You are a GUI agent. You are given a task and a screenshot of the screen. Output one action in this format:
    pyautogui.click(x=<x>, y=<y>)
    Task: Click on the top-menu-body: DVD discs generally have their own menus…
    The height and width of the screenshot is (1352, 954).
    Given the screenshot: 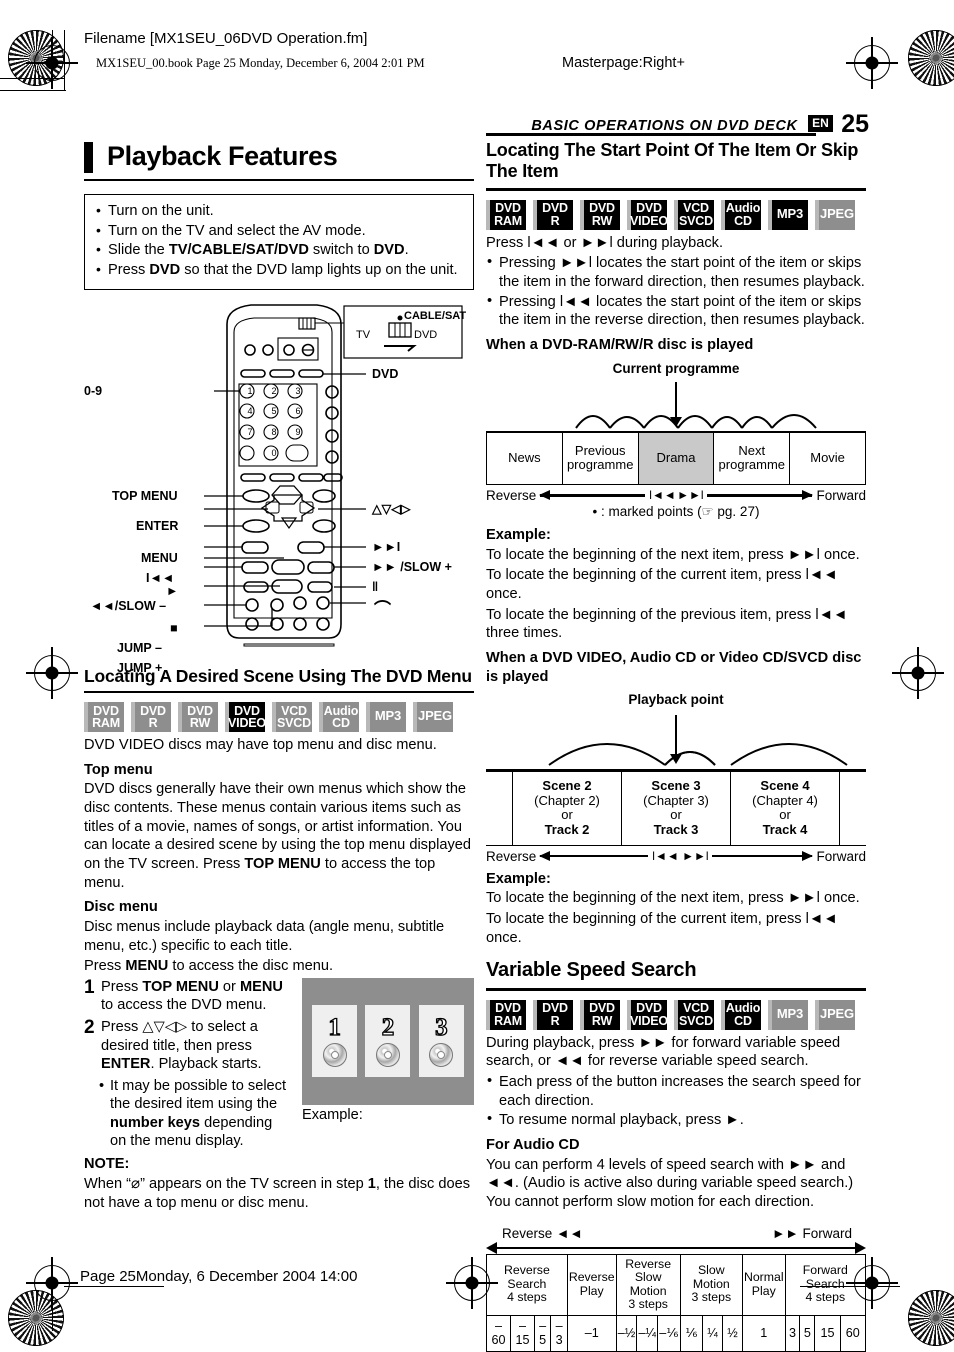 What is the action you would take?
    pyautogui.click(x=277, y=836)
    